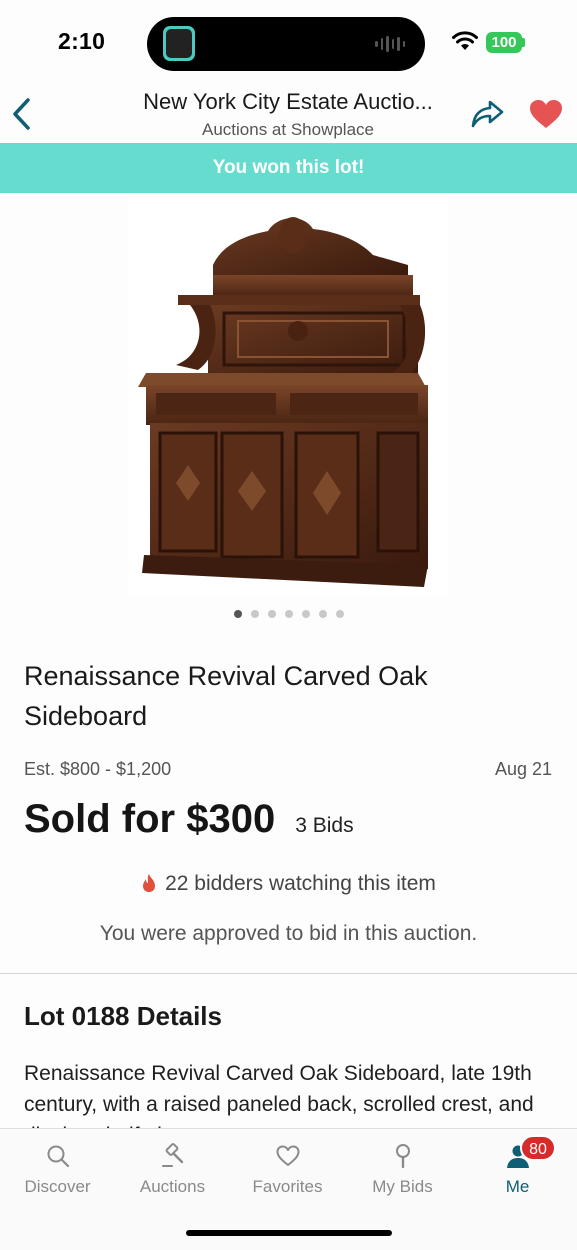 The height and width of the screenshot is (1250, 577). Describe the element at coordinates (179, 43) in the screenshot. I see `now-playing-app-icon` at that location.